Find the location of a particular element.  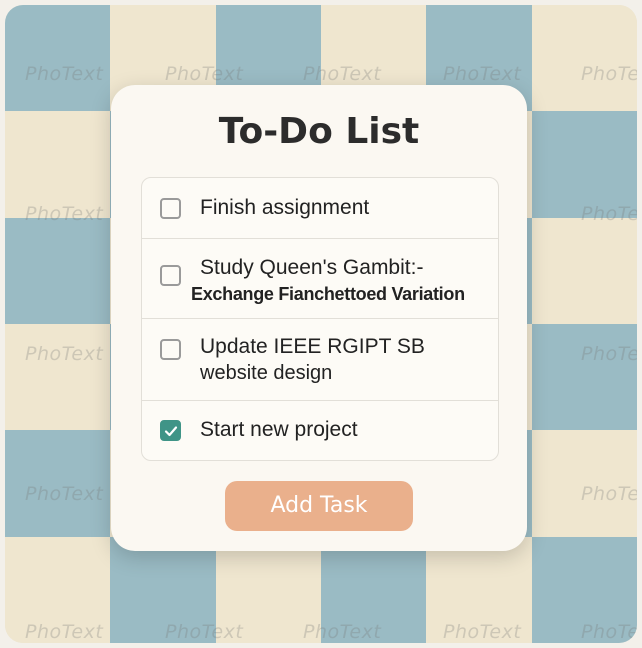

task-label: Update IEEE RGIPT SB website design is located at coordinates (312, 360).